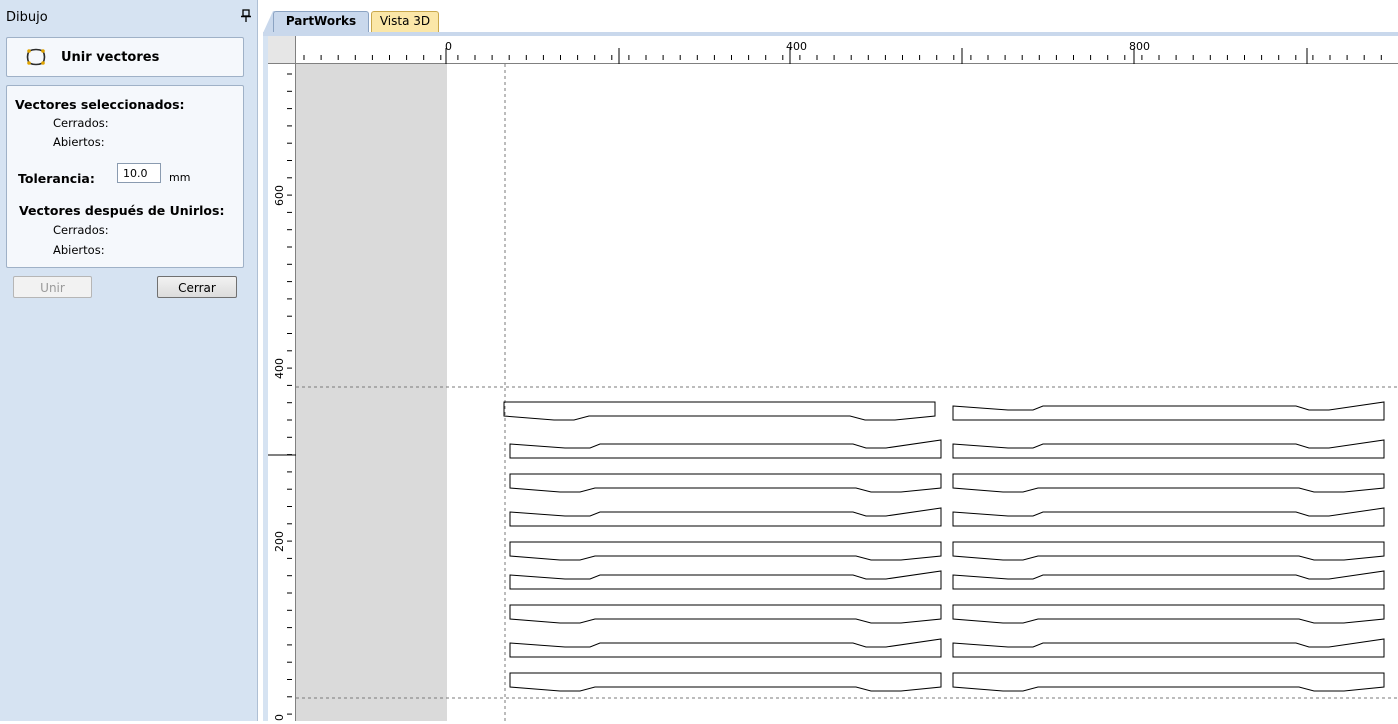 This screenshot has height=724, width=1398. I want to click on ruler-corner, so click(282, 50).